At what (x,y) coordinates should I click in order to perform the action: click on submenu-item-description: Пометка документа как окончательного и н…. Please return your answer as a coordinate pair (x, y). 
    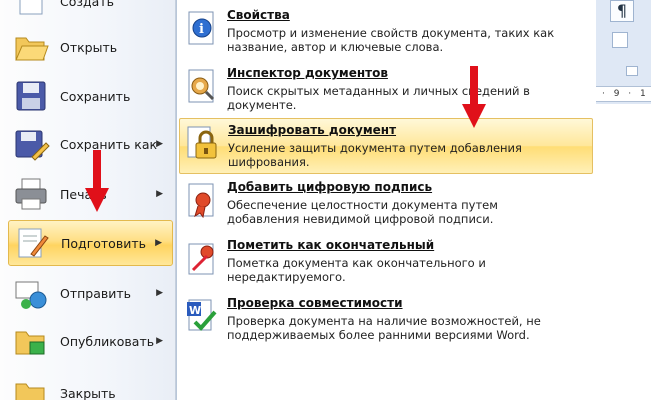
    Looking at the image, I should click on (356, 270).